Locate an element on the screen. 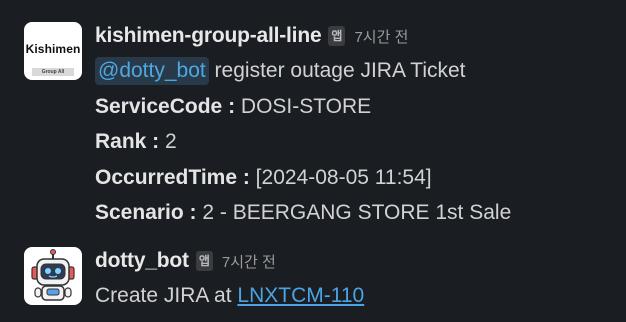 The height and width of the screenshot is (322, 626). field-value: DOSI-STORE is located at coordinates (303, 106).